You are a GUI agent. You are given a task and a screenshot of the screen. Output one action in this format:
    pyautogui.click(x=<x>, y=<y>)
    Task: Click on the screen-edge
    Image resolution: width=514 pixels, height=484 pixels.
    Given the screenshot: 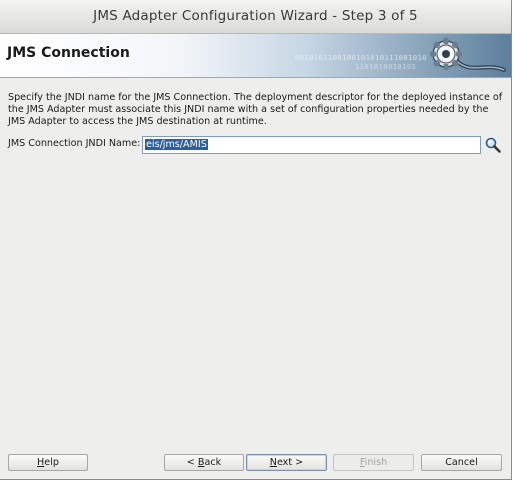 What is the action you would take?
    pyautogui.click(x=257, y=482)
    